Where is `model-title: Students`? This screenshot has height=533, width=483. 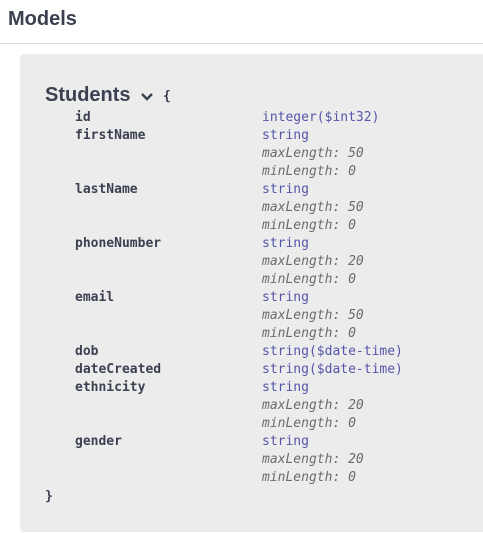 model-title: Students is located at coordinates (88, 95).